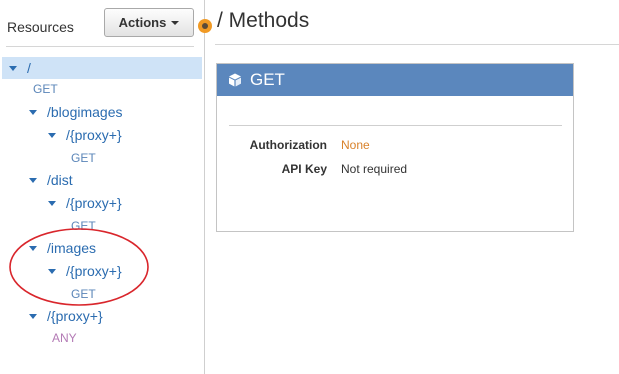 Image resolution: width=619 pixels, height=374 pixels. Describe the element at coordinates (94, 271) in the screenshot. I see `tree-item-images-proxy-label: /{proxy+}` at that location.